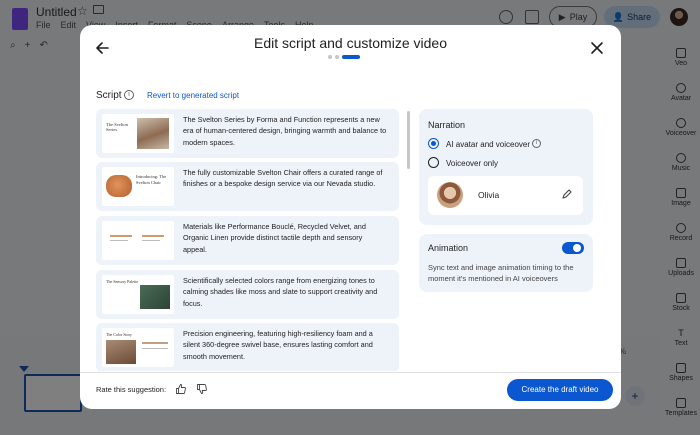 The width and height of the screenshot is (700, 435). Describe the element at coordinates (193, 95) in the screenshot. I see `revert-script-link: Revert to generated script` at that location.